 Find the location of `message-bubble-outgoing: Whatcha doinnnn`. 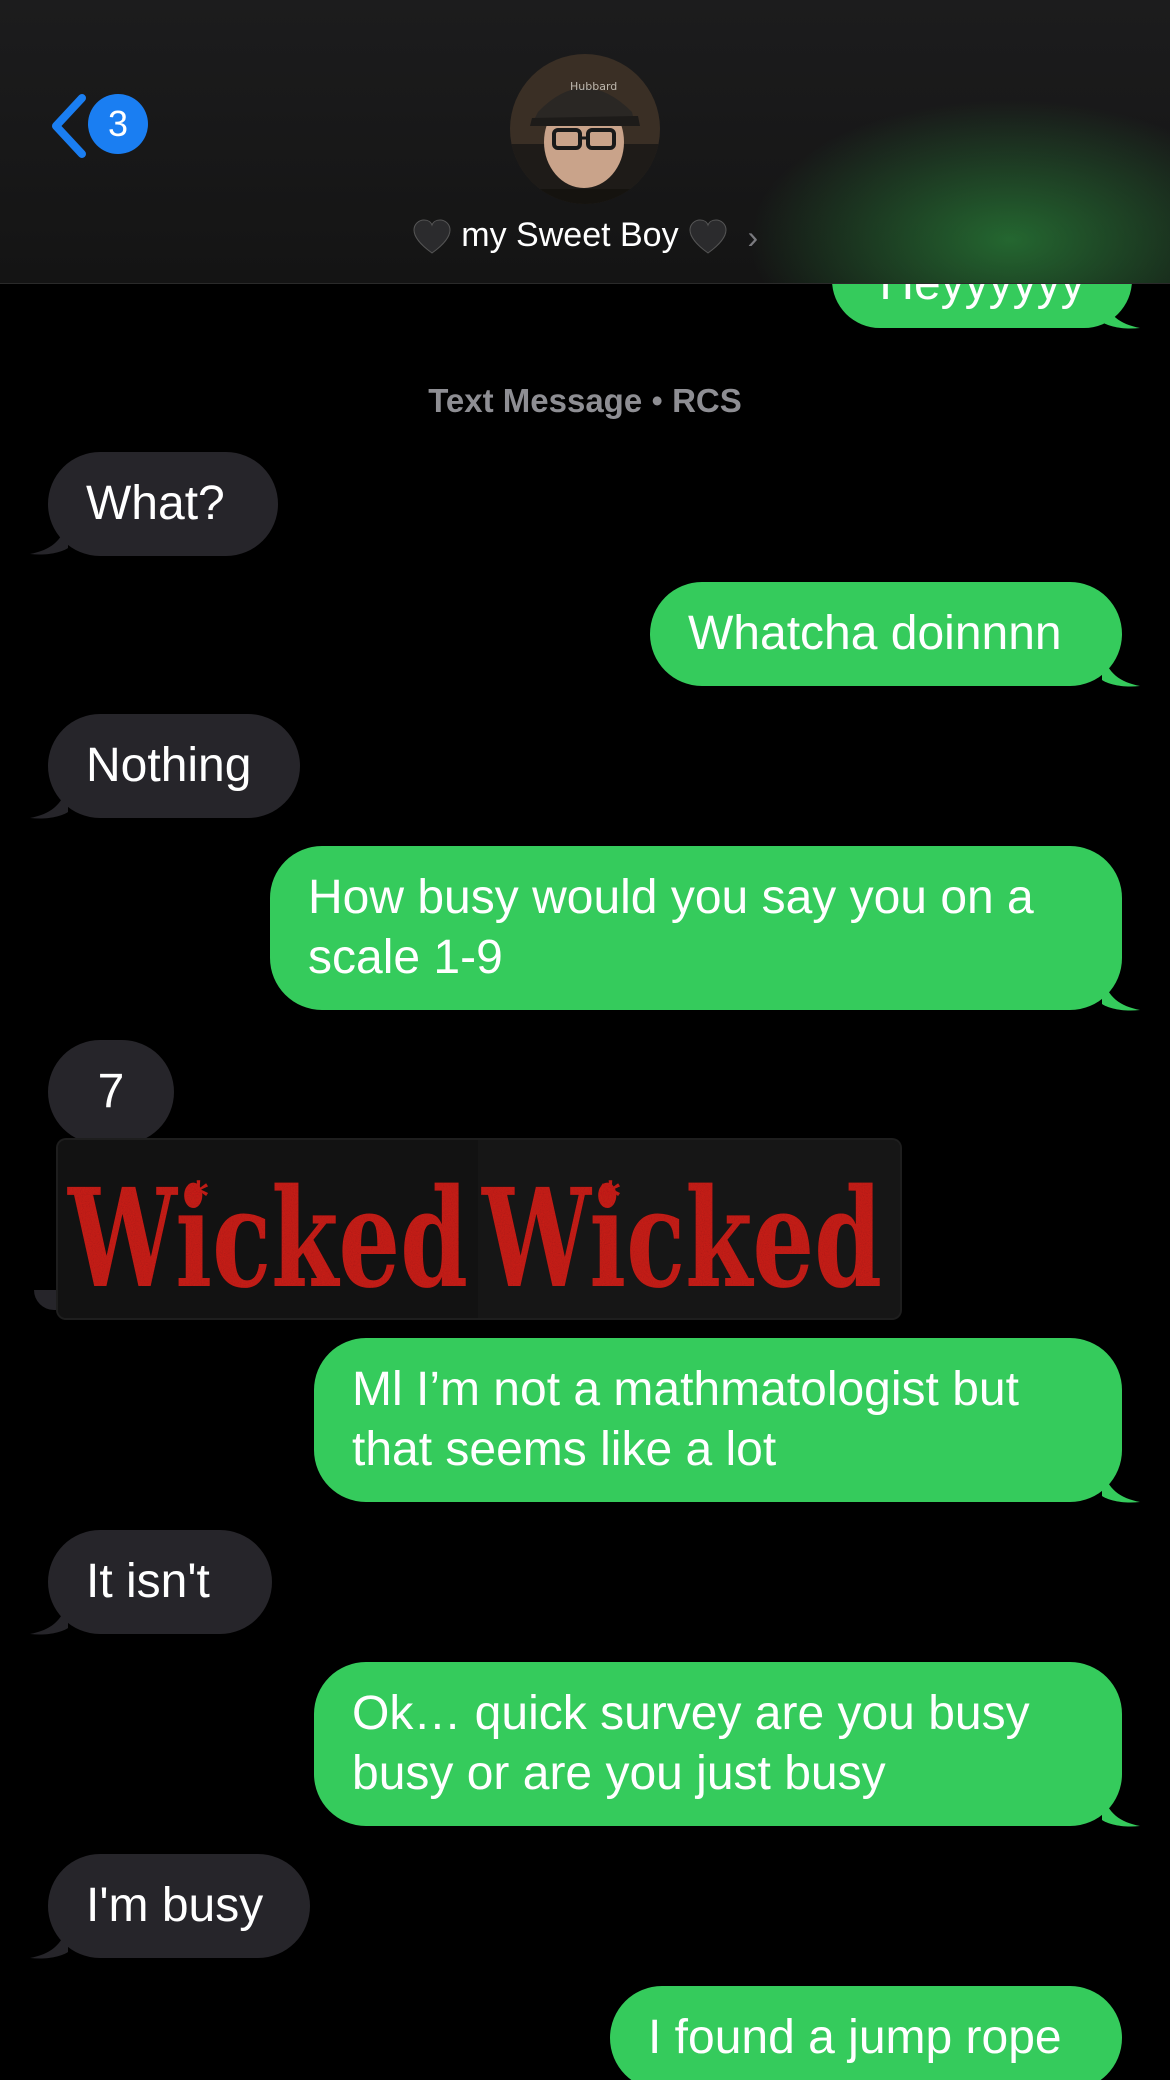

message-bubble-outgoing: Whatcha doinnnn is located at coordinates (886, 634).